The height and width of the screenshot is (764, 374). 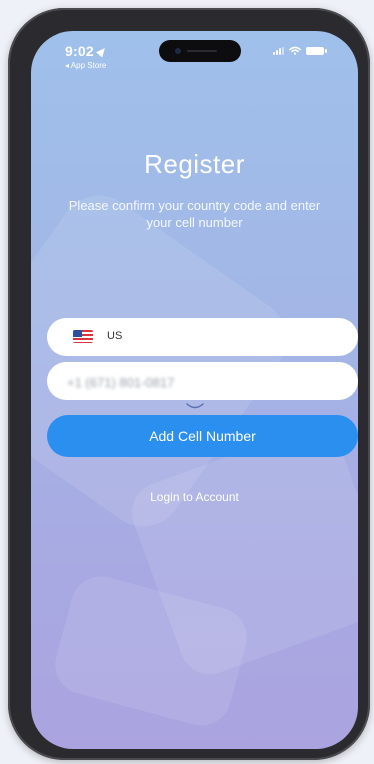 I want to click on phone-input, so click(x=197, y=382).